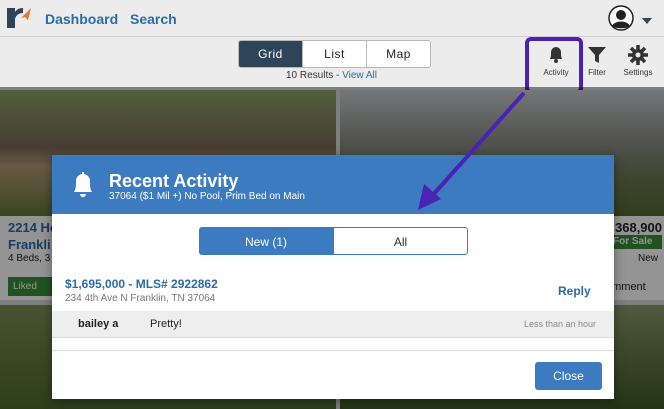 The width and height of the screenshot is (664, 409). Describe the element at coordinates (81, 19) in the screenshot. I see `nav-dashboard-link: Dashboard` at that location.